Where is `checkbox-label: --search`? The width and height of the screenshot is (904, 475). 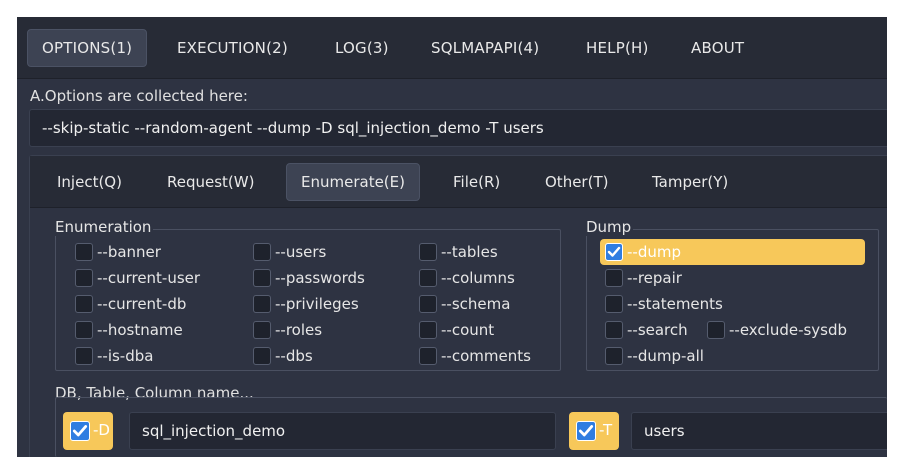
checkbox-label: --search is located at coordinates (657, 330).